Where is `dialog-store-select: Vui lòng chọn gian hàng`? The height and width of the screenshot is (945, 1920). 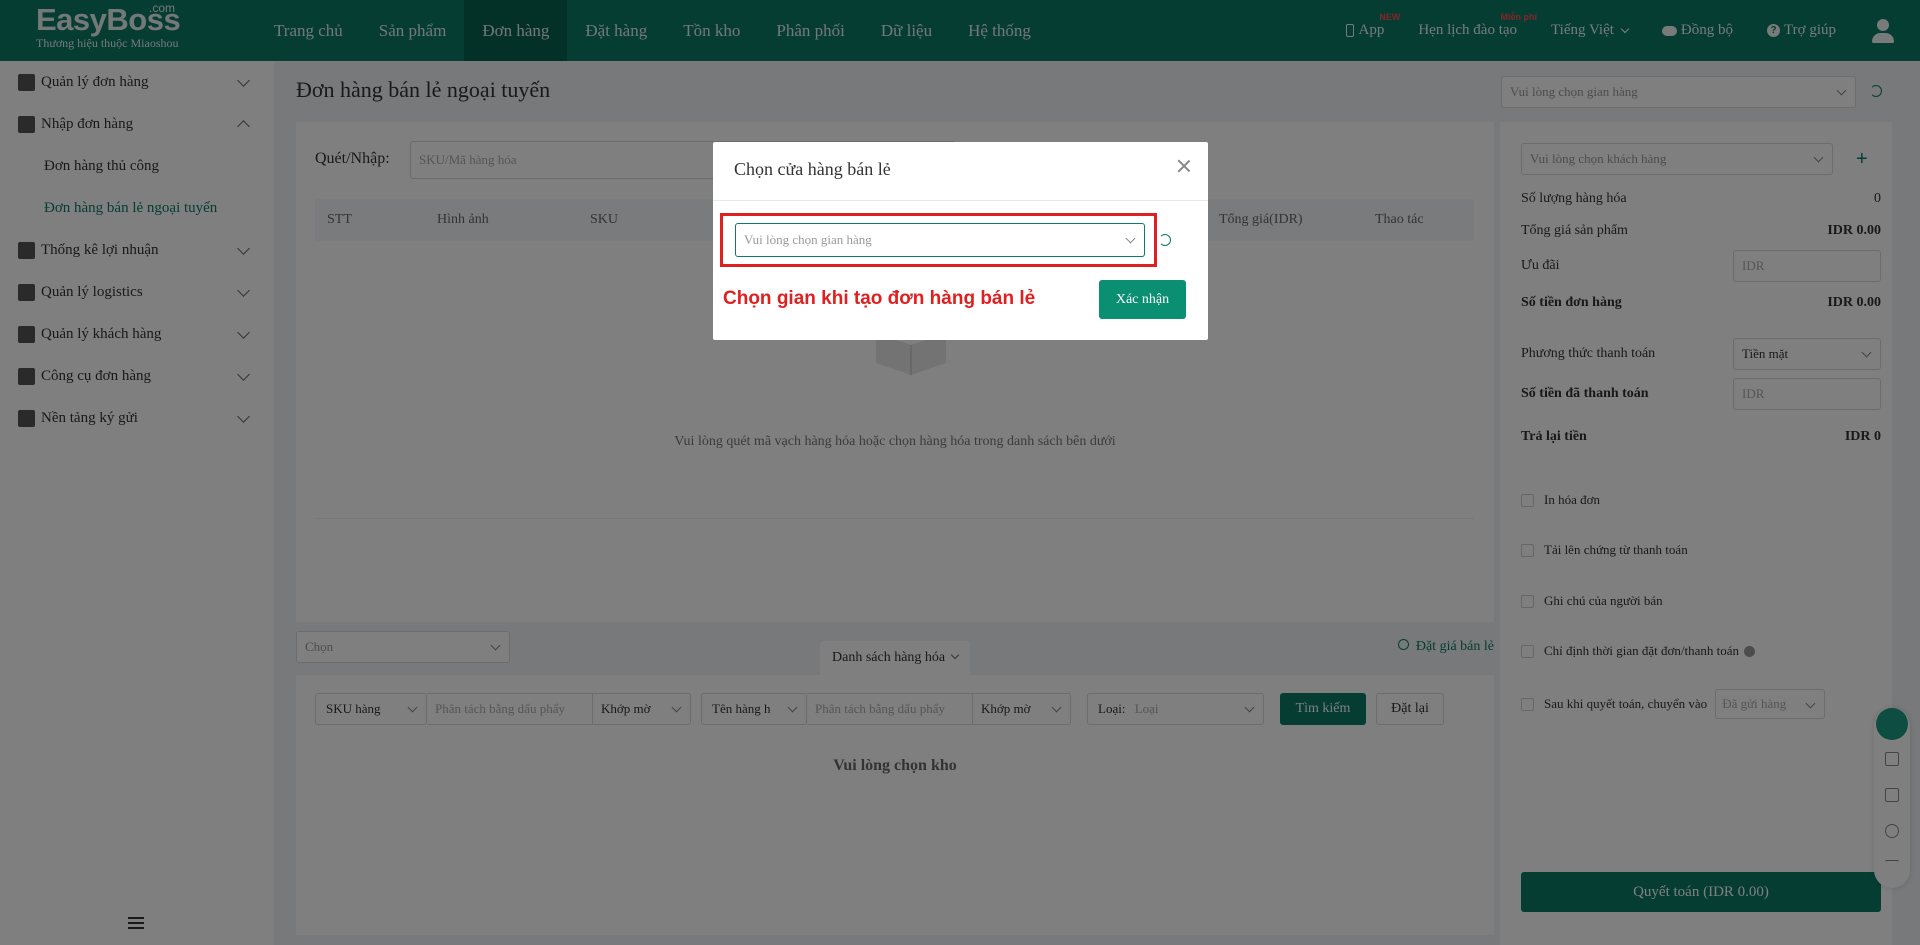 dialog-store-select: Vui lòng chọn gian hàng is located at coordinates (940, 240).